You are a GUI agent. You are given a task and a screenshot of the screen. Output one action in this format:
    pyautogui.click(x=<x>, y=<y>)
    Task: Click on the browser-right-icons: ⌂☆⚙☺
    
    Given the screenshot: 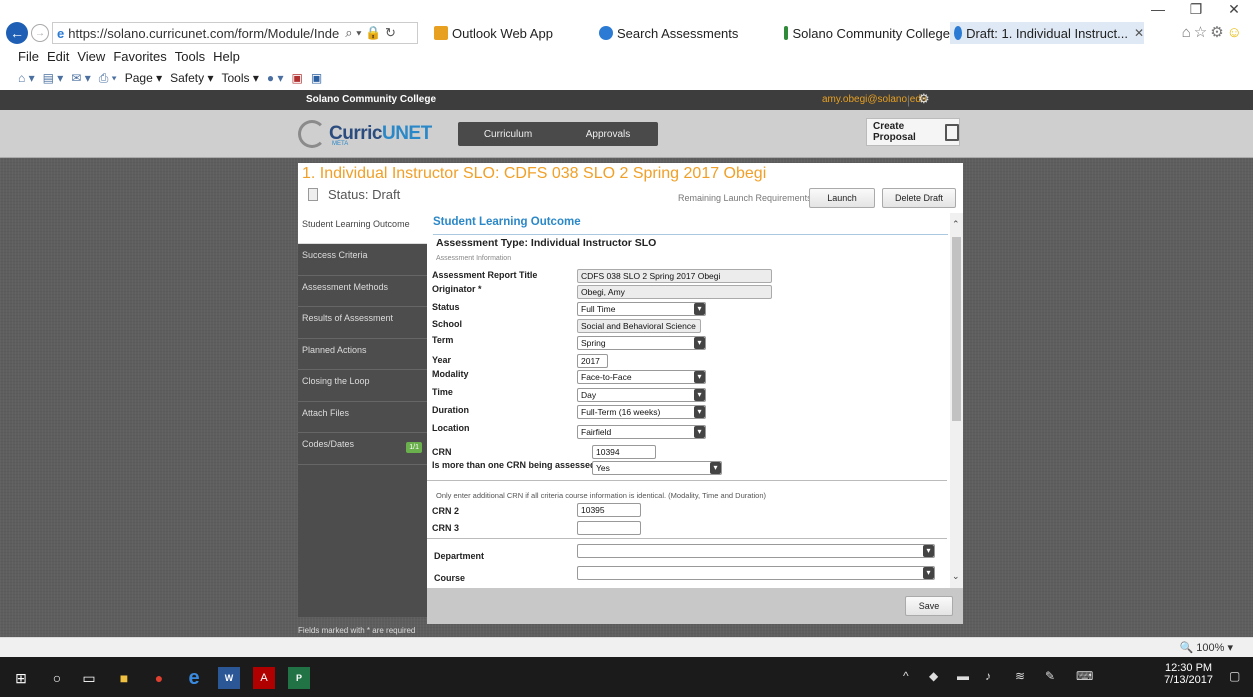 What is the action you would take?
    pyautogui.click(x=1213, y=32)
    